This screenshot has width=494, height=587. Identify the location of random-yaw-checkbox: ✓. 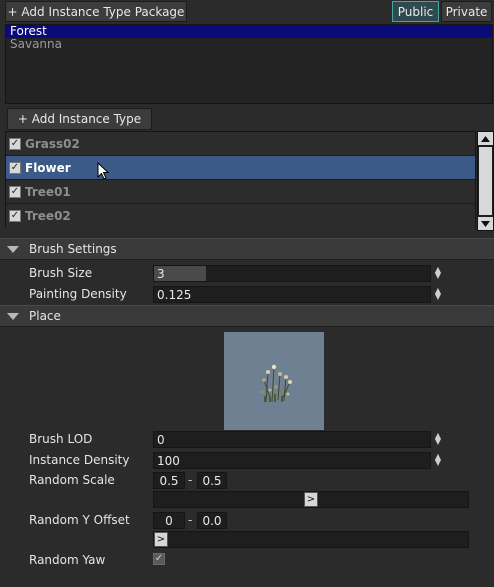
(159, 559).